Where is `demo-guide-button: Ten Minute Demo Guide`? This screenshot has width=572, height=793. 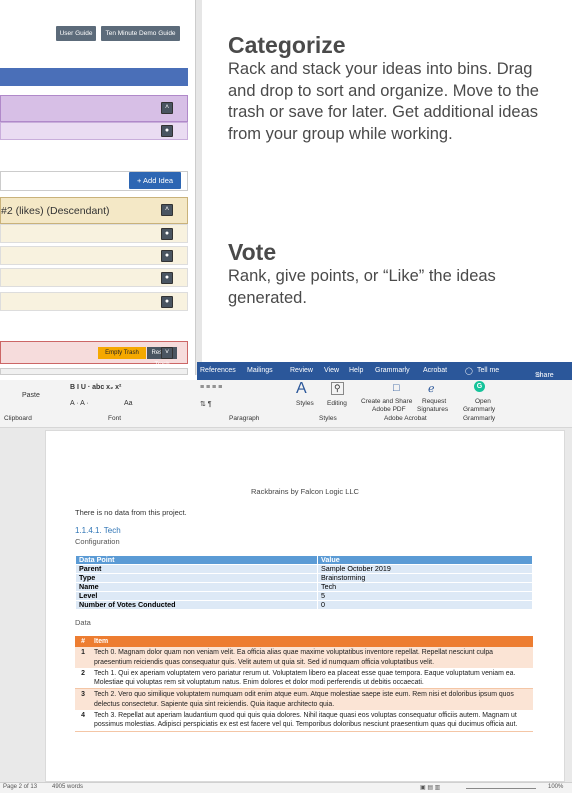
demo-guide-button: Ten Minute Demo Guide is located at coordinates (140, 33).